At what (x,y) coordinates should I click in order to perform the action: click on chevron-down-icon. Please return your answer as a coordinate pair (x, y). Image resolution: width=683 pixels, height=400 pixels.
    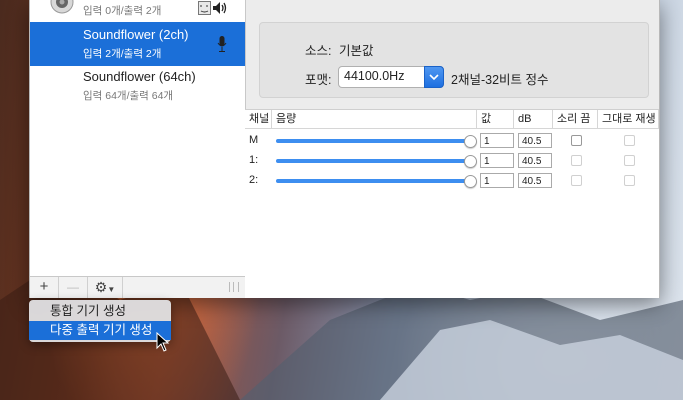
    Looking at the image, I should click on (434, 77).